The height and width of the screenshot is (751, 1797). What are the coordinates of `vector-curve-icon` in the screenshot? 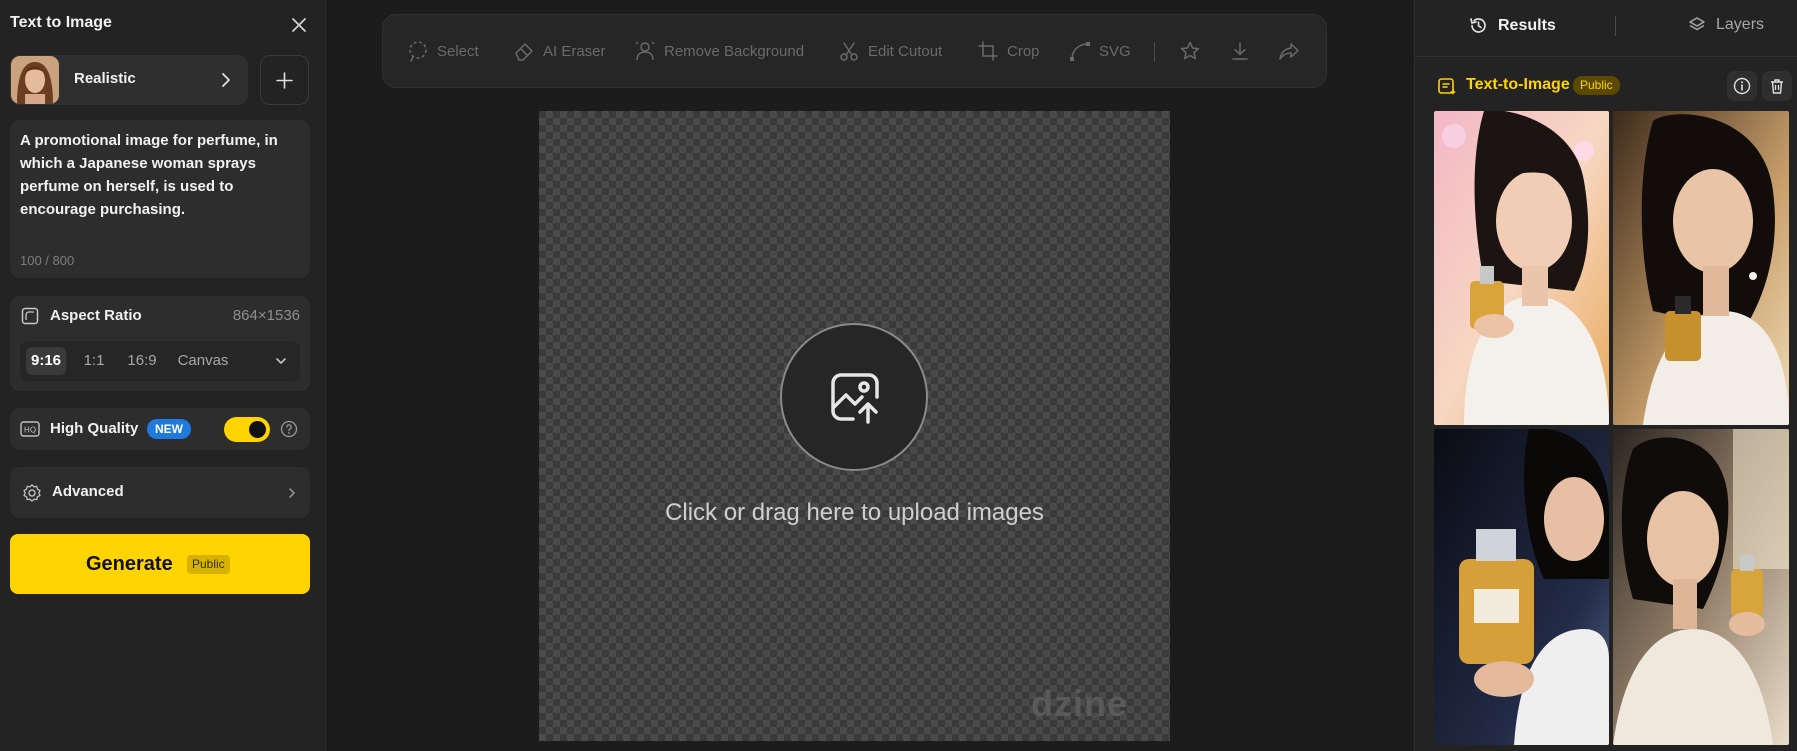 It's located at (1080, 51).